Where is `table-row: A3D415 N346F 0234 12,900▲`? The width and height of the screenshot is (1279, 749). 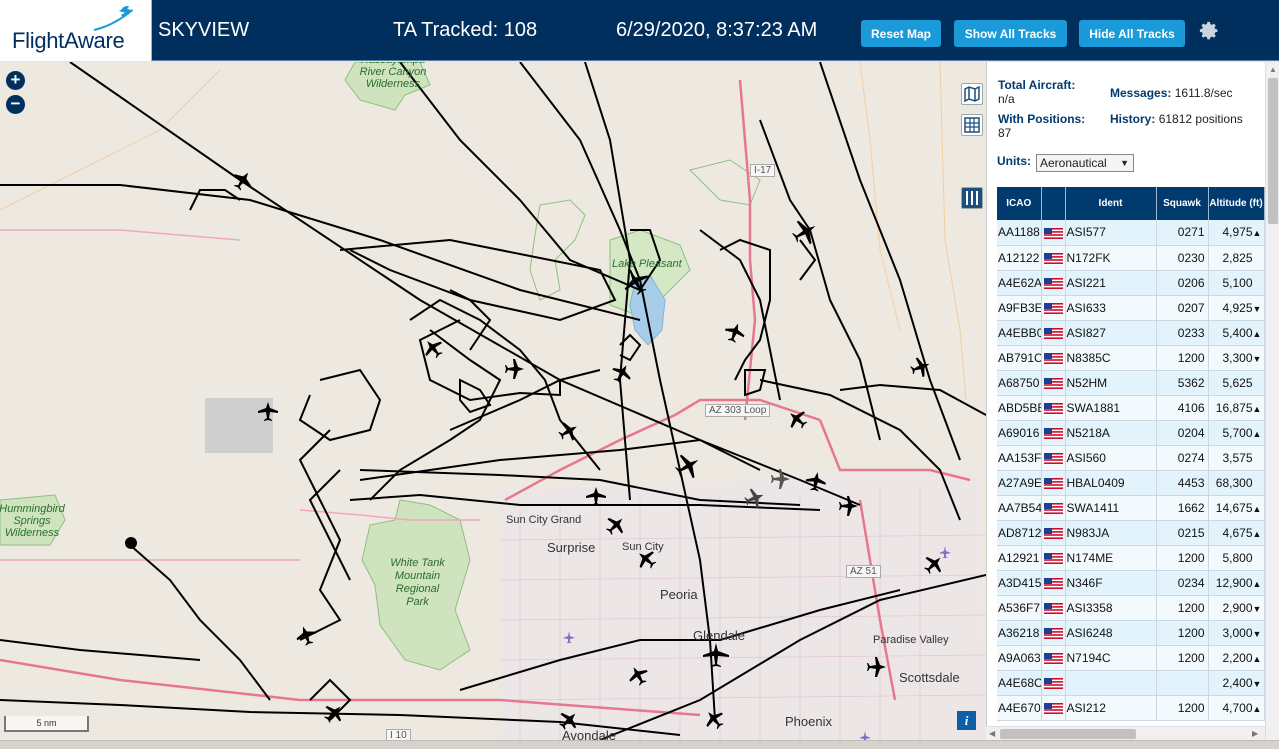 table-row: A3D415 N346F 0234 12,900▲ is located at coordinates (1131, 583).